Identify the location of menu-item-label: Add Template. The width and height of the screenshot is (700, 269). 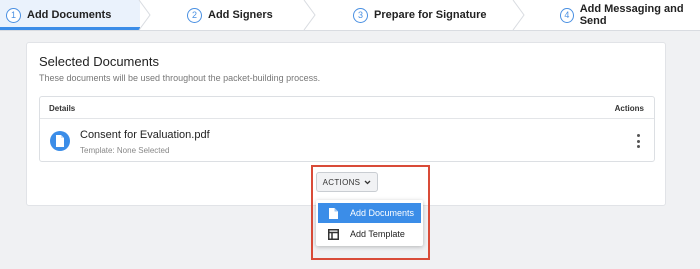
(377, 234).